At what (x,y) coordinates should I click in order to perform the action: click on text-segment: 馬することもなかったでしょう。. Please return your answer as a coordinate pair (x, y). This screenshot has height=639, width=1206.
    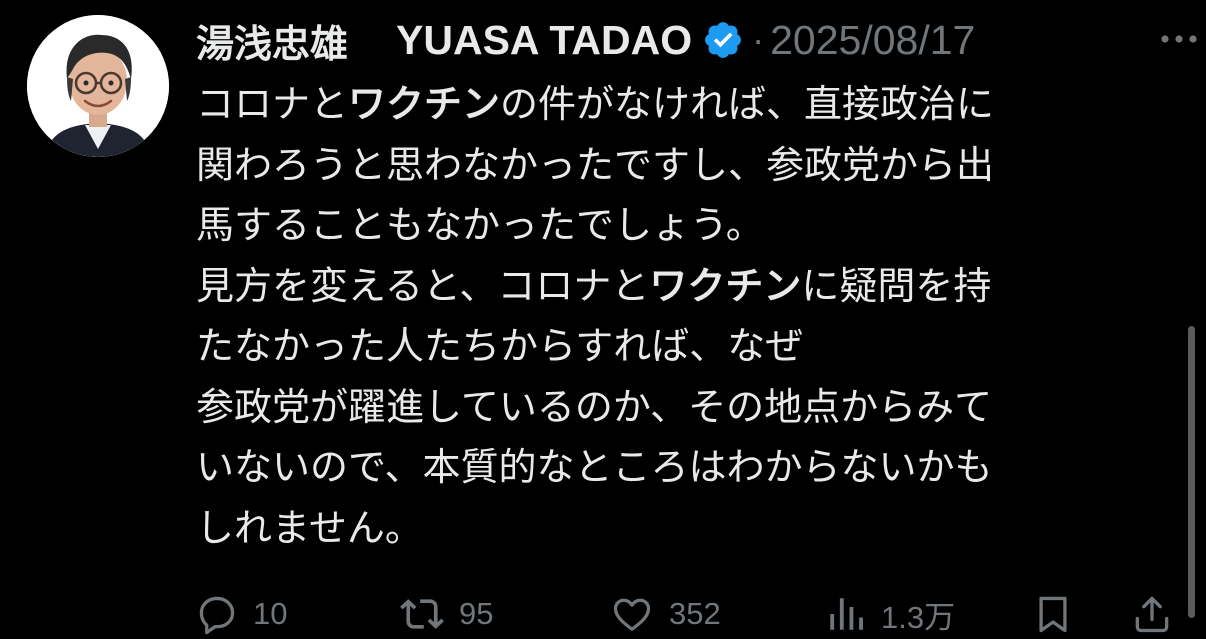
    Looking at the image, I should click on (480, 225).